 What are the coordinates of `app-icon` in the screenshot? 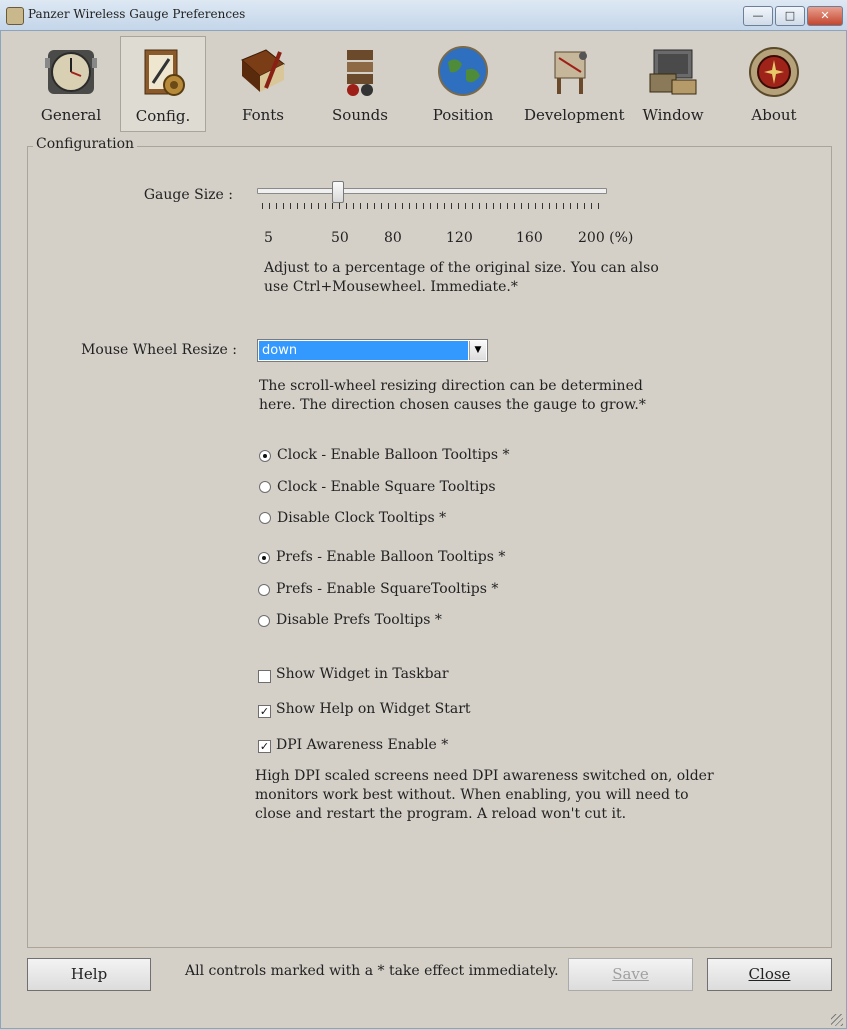 It's located at (15, 16).